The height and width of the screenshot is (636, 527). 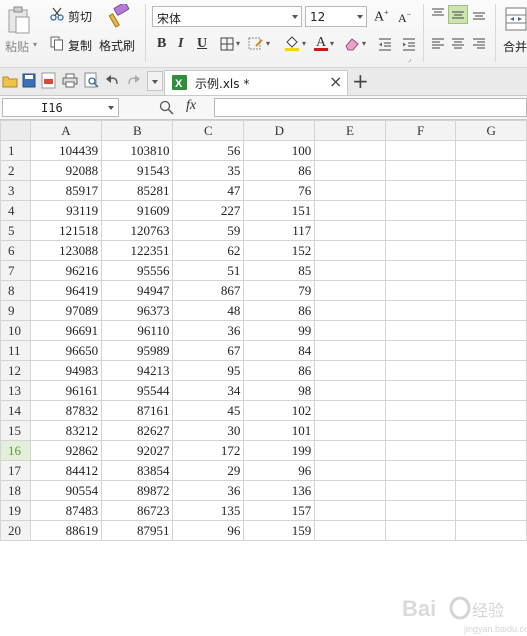 What do you see at coordinates (137, 370) in the screenshot?
I see `cell-b: 94213` at bounding box center [137, 370].